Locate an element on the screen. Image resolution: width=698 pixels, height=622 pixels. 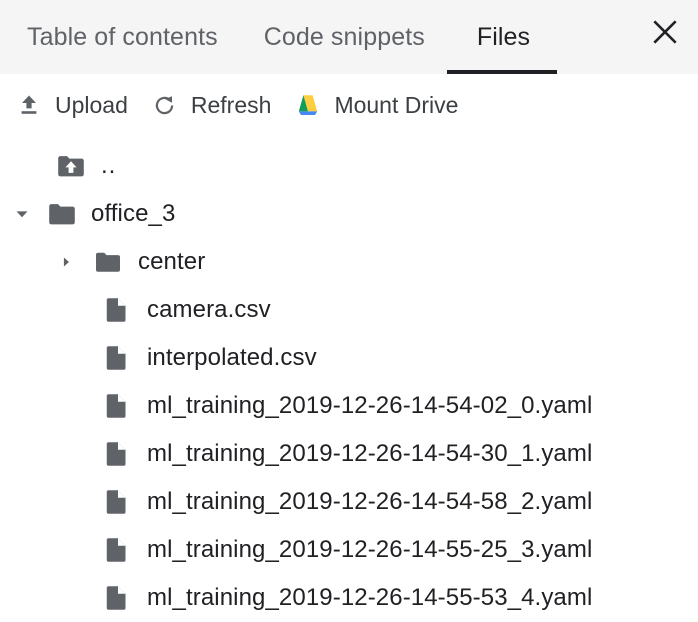
tab-label: Code snippets is located at coordinates (344, 36).